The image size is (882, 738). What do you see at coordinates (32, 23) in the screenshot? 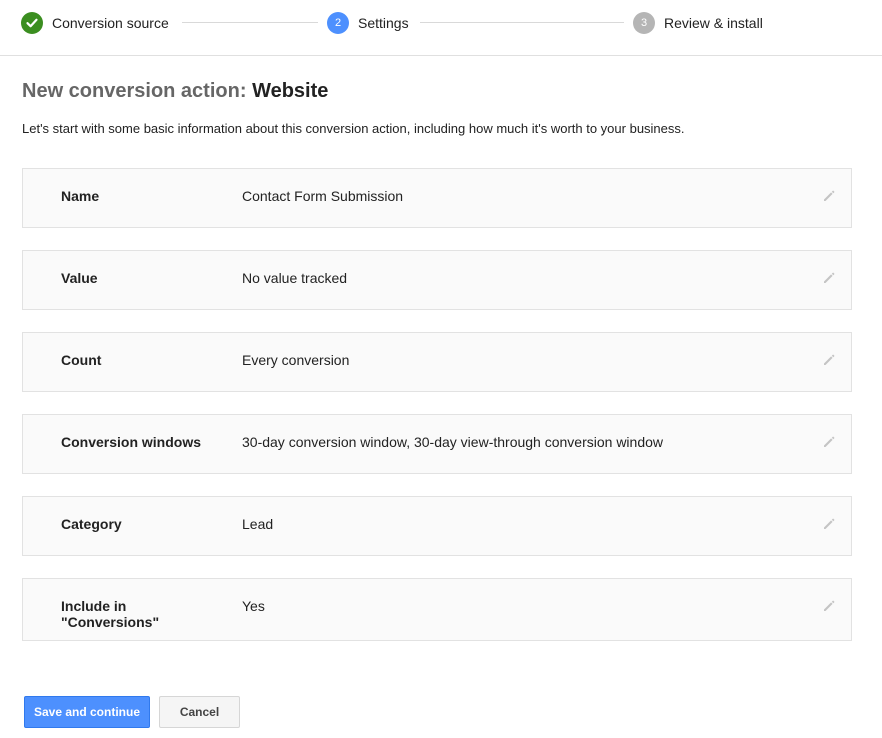
I see `check-icon` at bounding box center [32, 23].